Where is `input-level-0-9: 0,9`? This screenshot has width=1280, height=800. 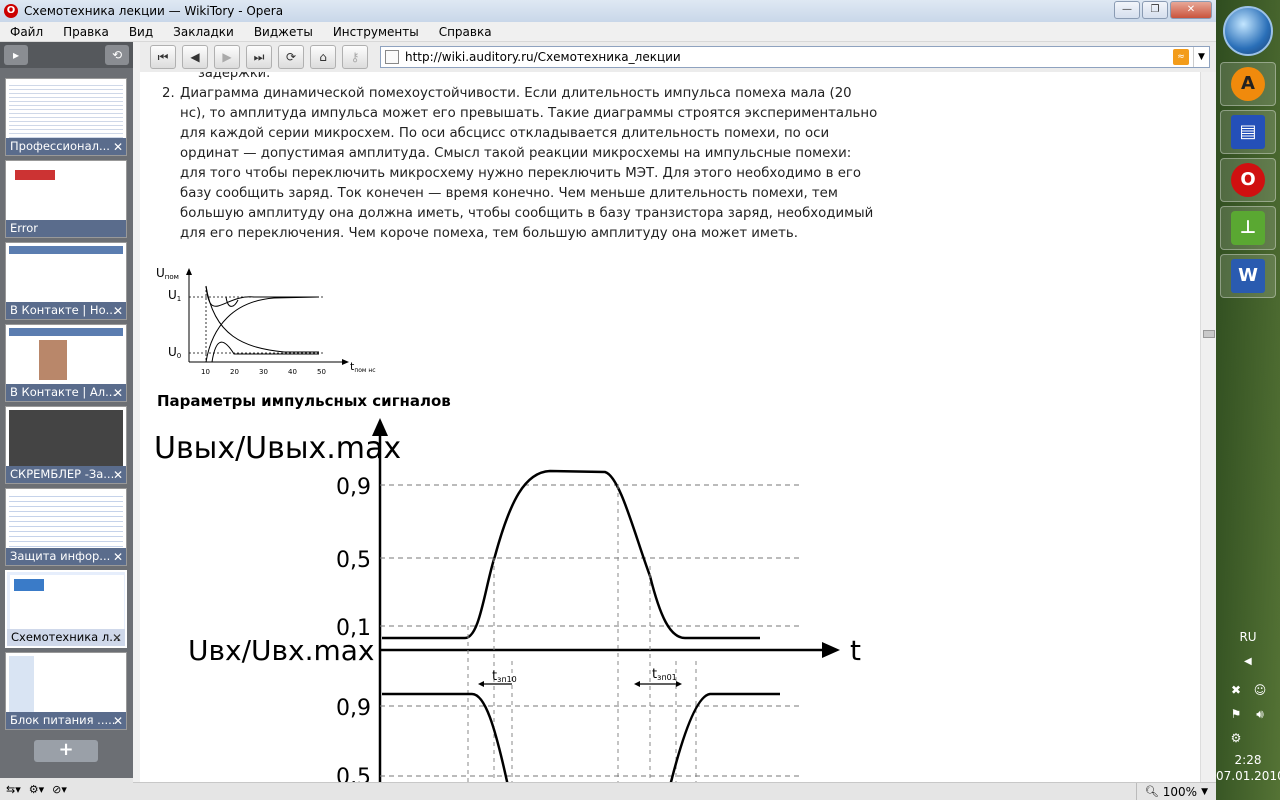
input-level-0-9: 0,9 is located at coordinates (353, 708).